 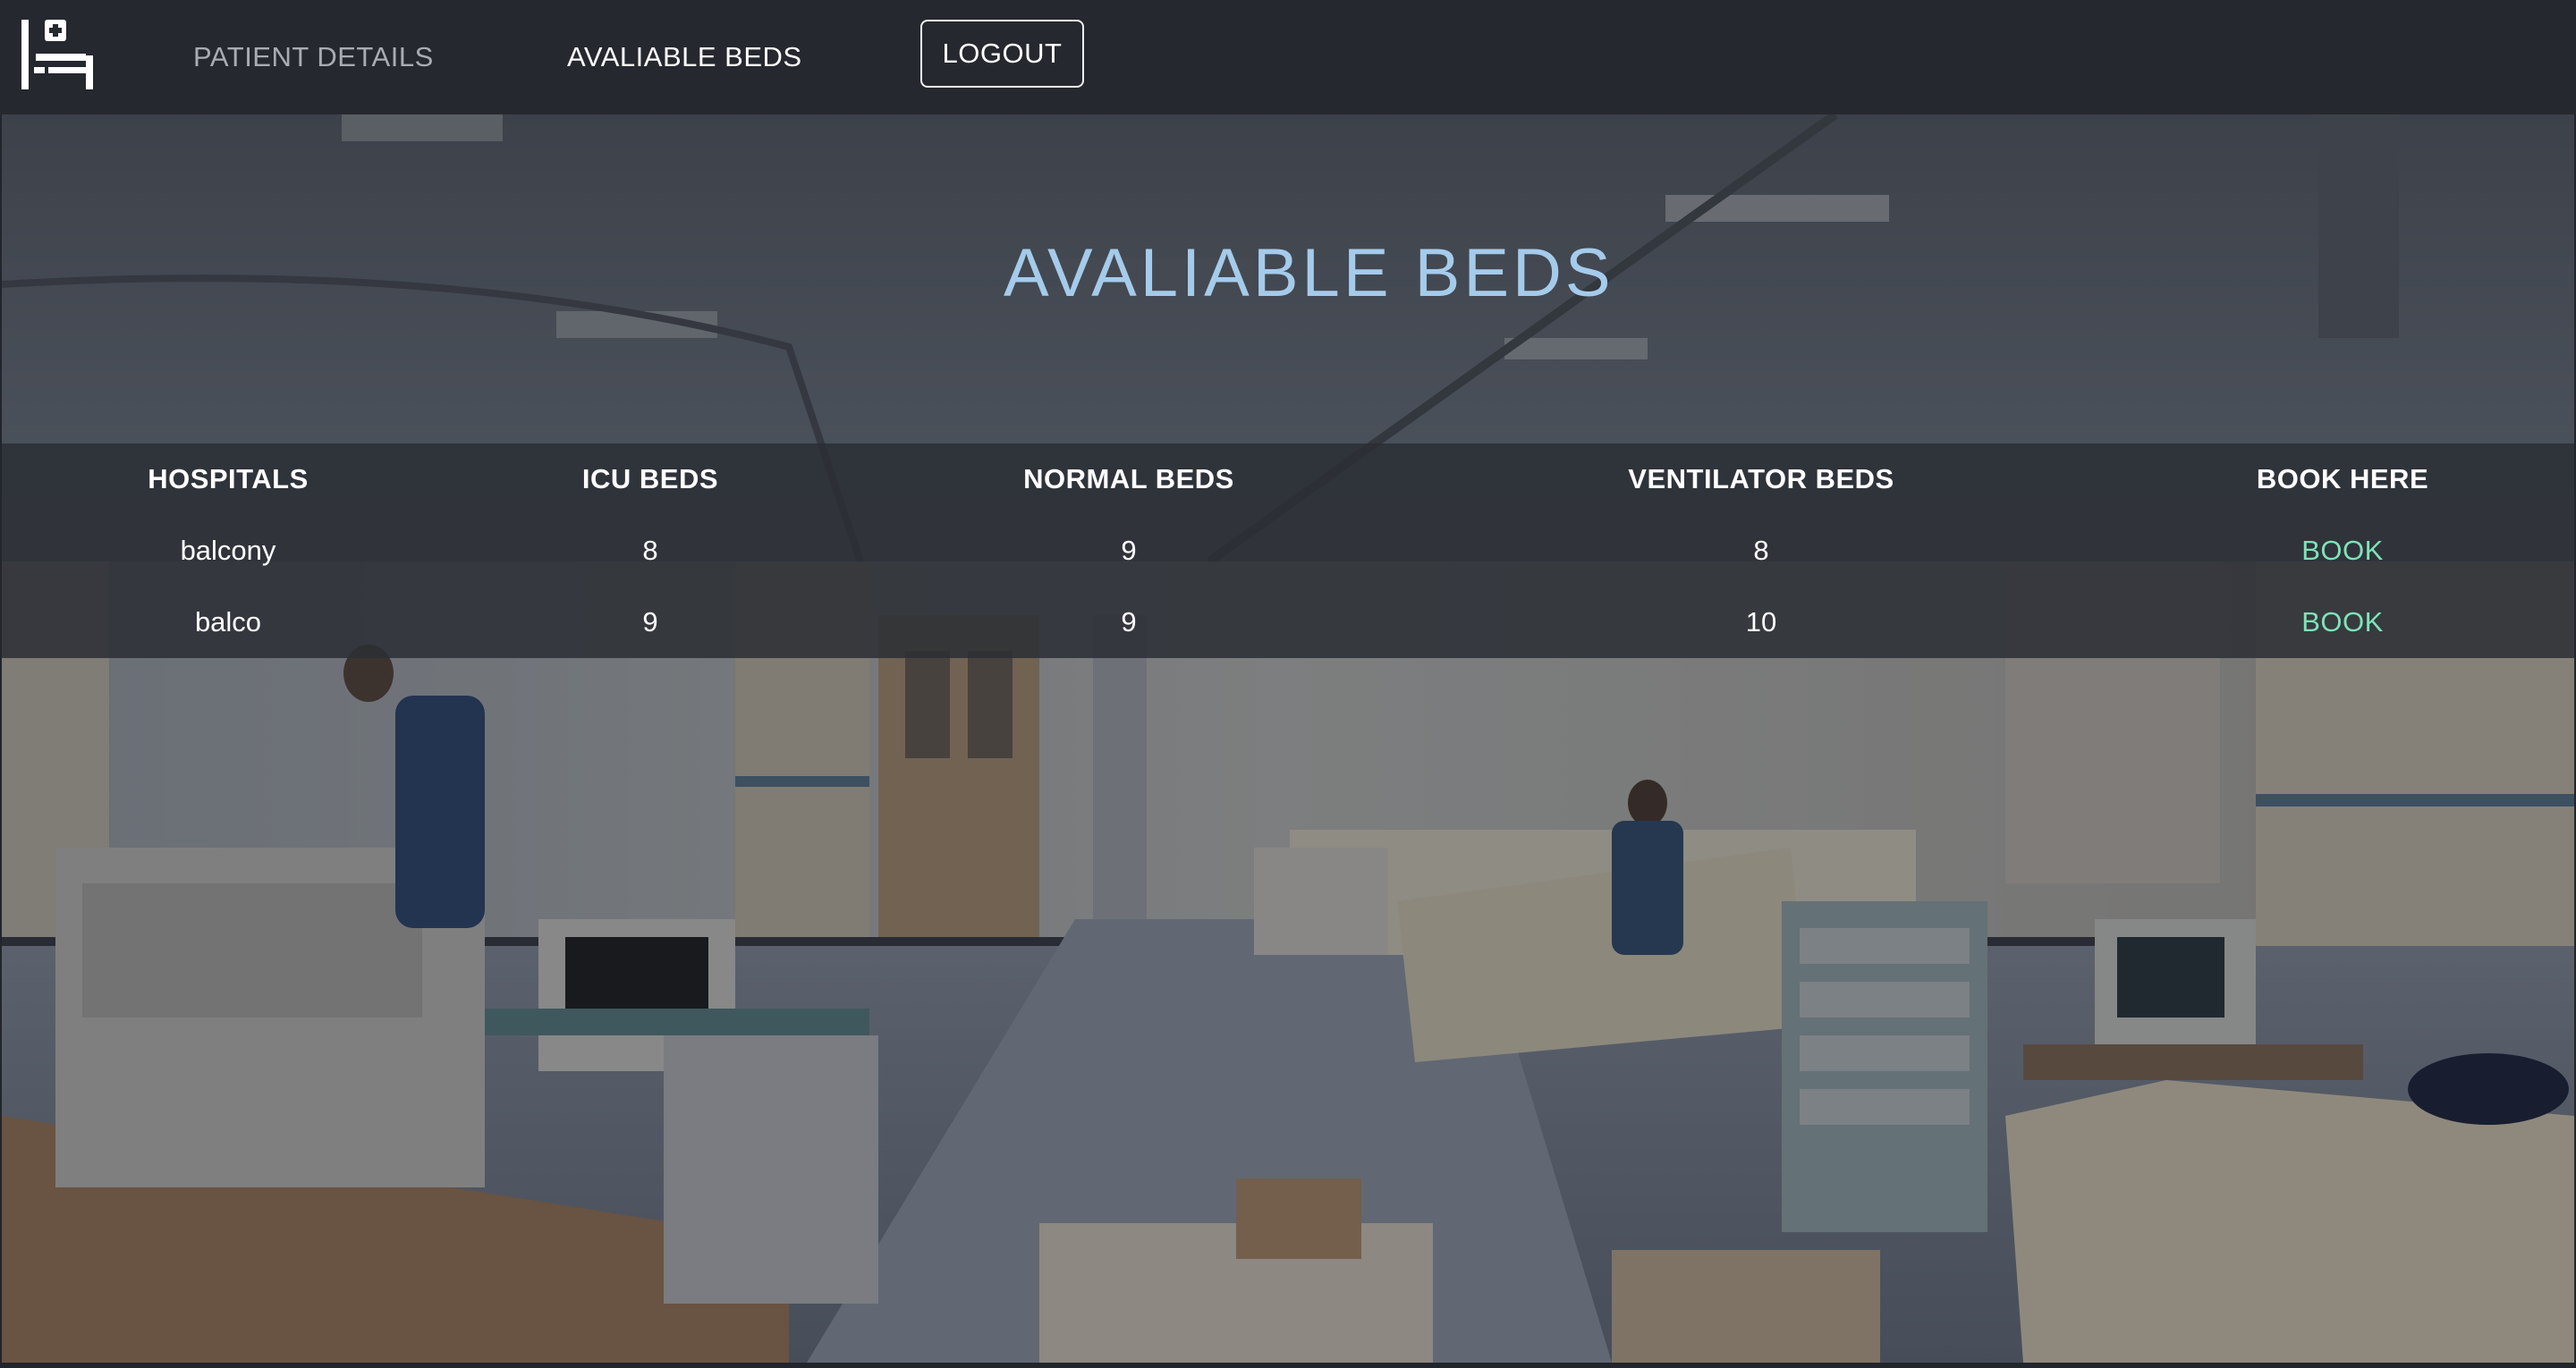 What do you see at coordinates (1309, 273) in the screenshot?
I see `page-title: AVALIABLE BEDS` at bounding box center [1309, 273].